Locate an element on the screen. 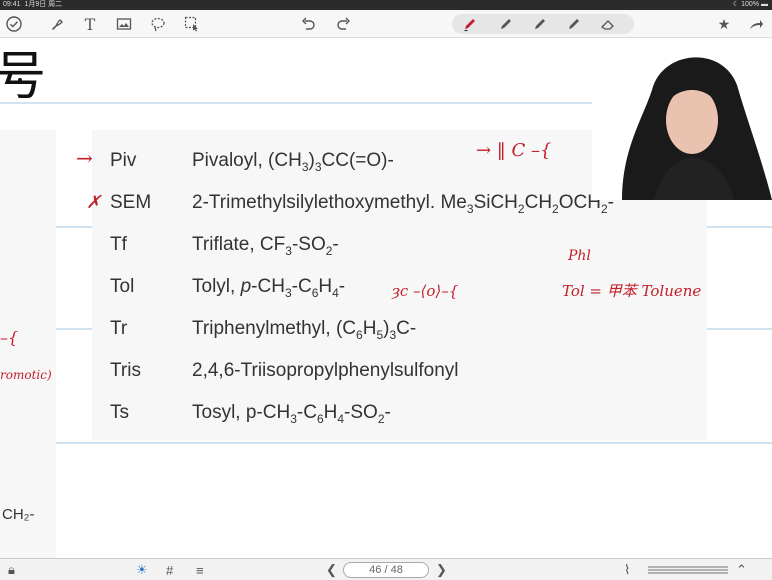  row-abbr: SEM is located at coordinates (131, 202).